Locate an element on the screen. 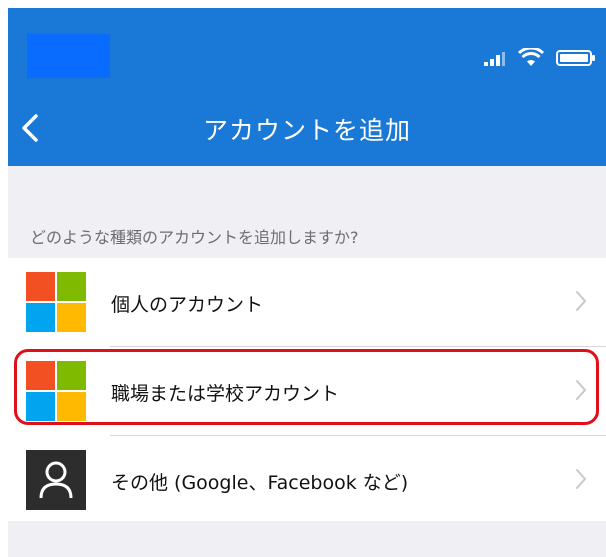  carrier-placeholder is located at coordinates (68, 56).